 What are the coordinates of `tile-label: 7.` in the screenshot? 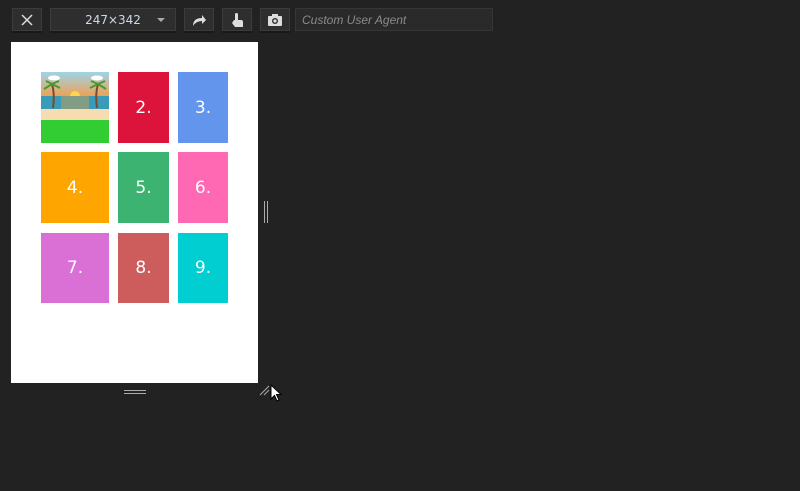 It's located at (75, 268).